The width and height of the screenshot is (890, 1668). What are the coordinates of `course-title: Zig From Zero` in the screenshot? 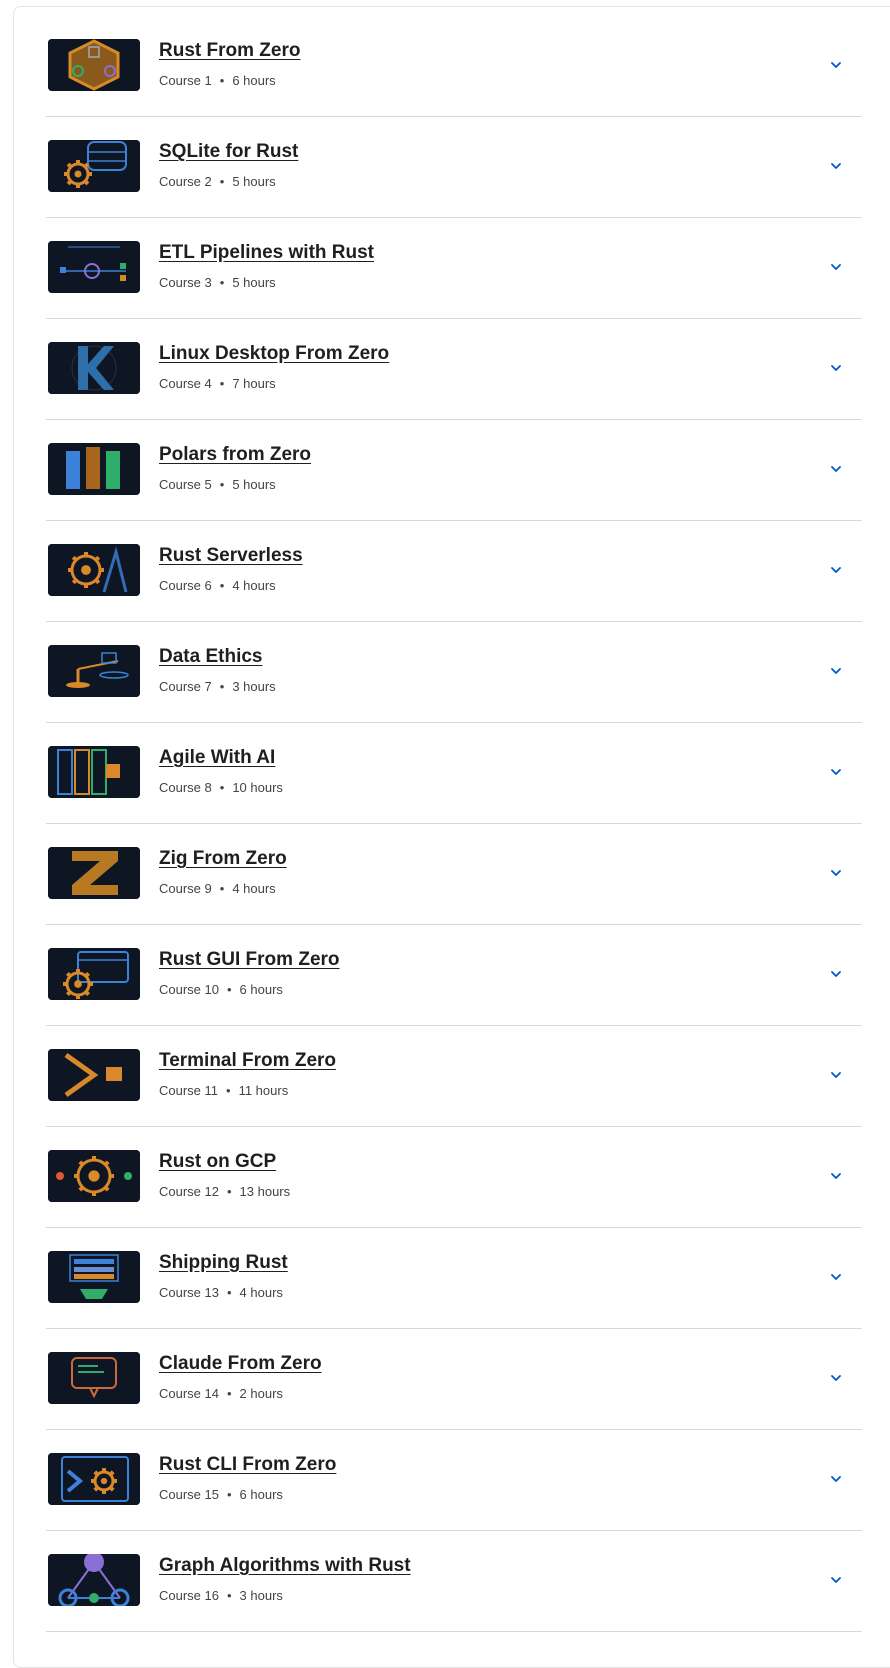 It's located at (223, 859).